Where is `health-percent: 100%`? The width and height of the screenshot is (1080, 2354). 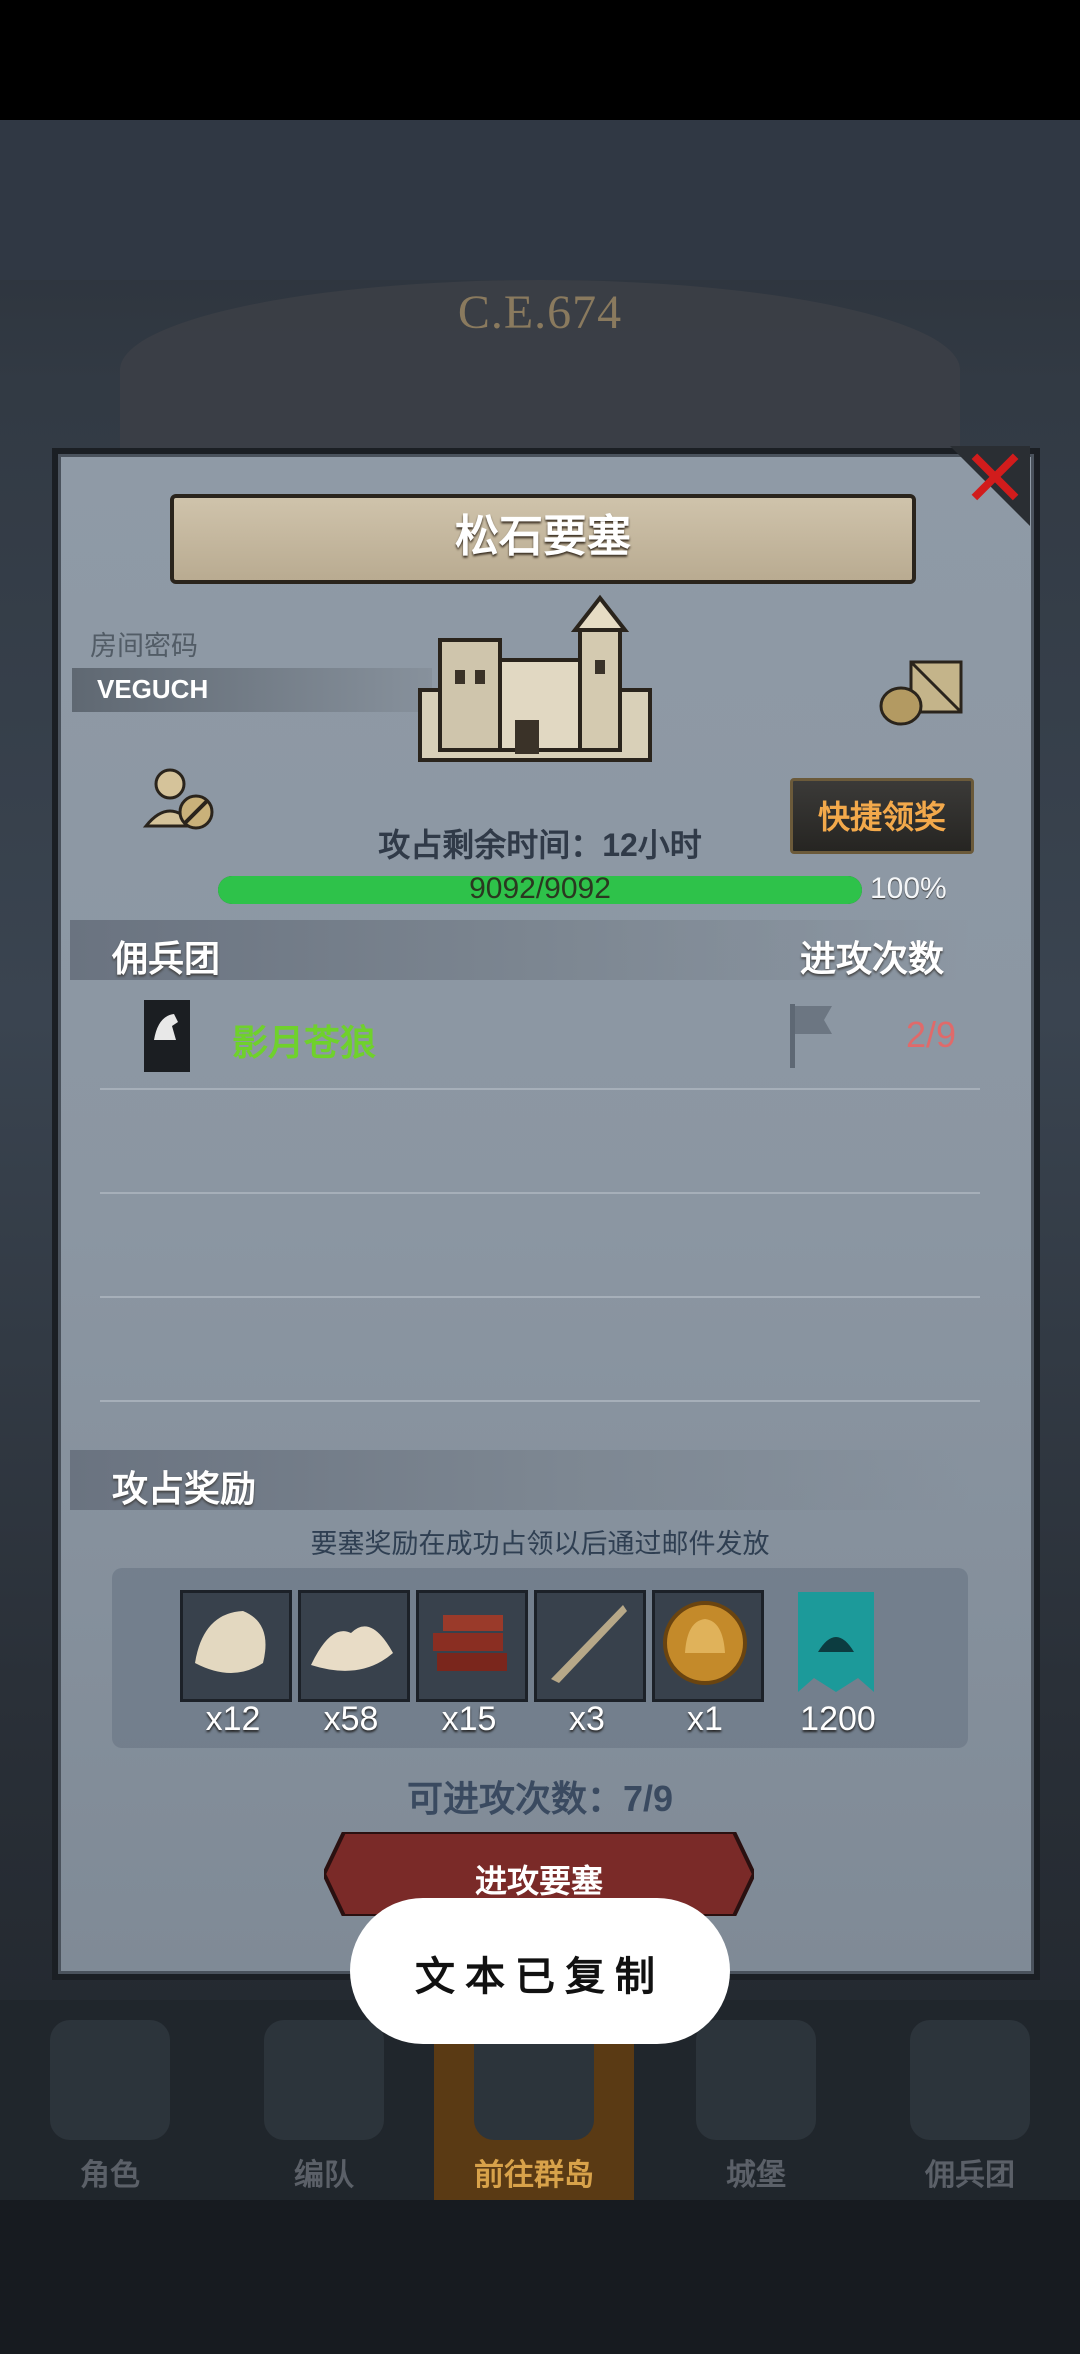
health-percent: 100% is located at coordinates (908, 888).